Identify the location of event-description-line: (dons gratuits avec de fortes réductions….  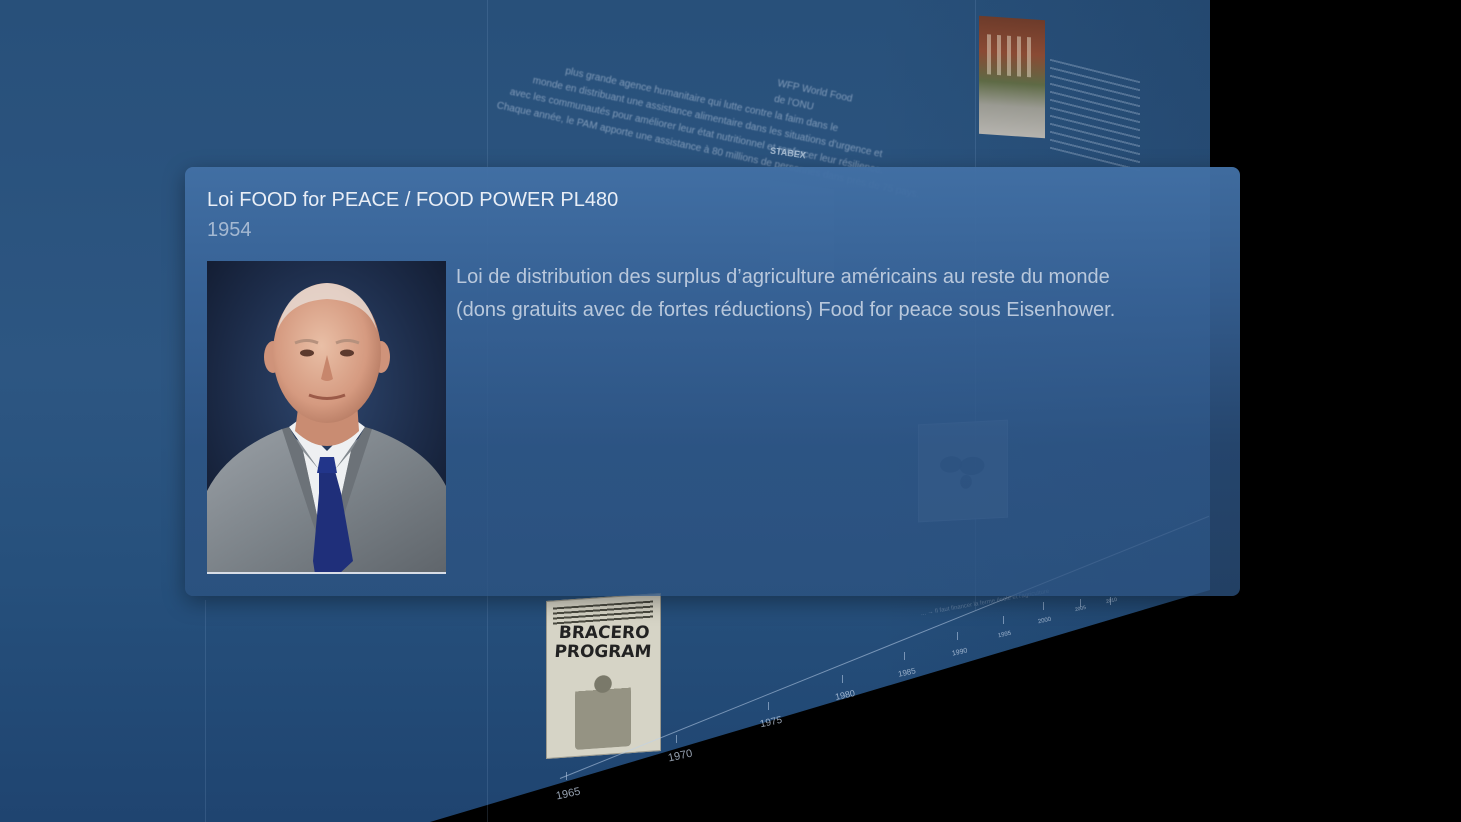
(786, 310).